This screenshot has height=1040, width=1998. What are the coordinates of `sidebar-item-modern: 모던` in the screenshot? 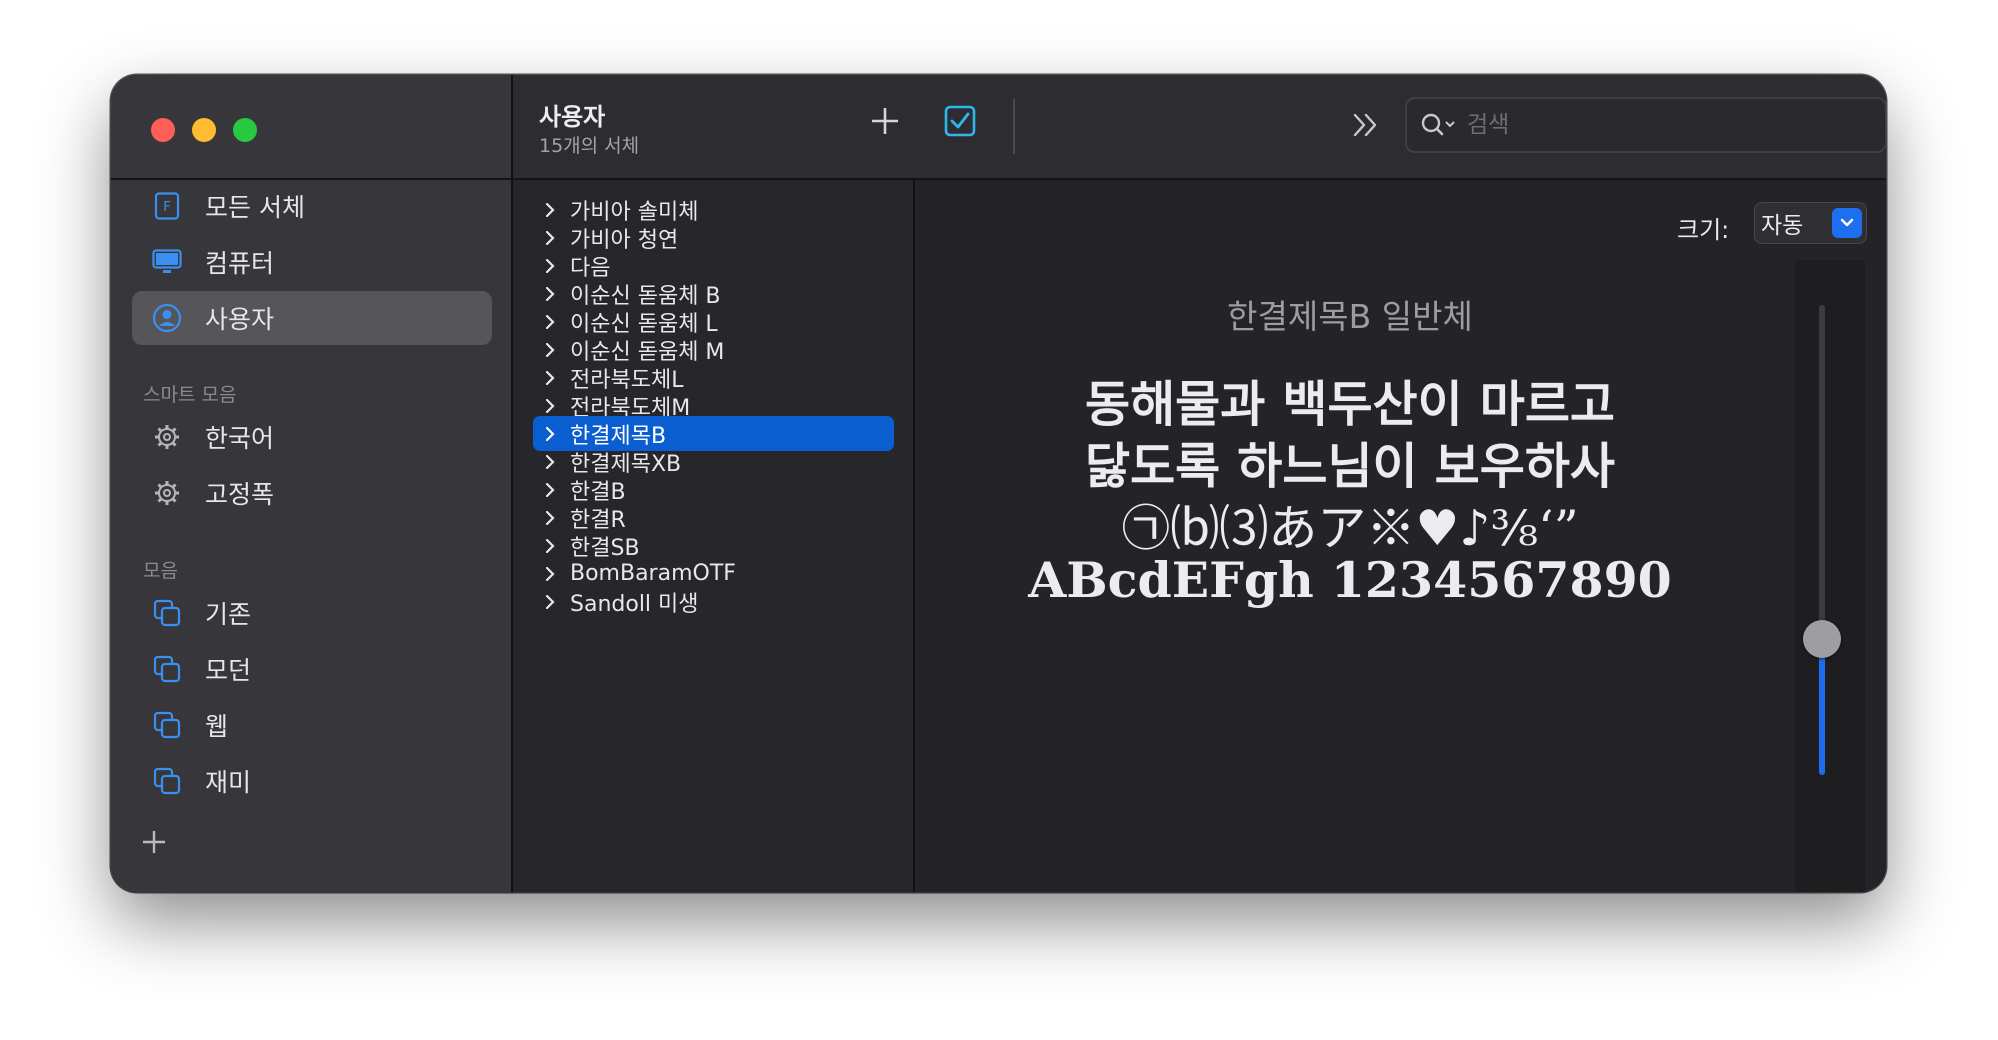 It's located at (312, 669).